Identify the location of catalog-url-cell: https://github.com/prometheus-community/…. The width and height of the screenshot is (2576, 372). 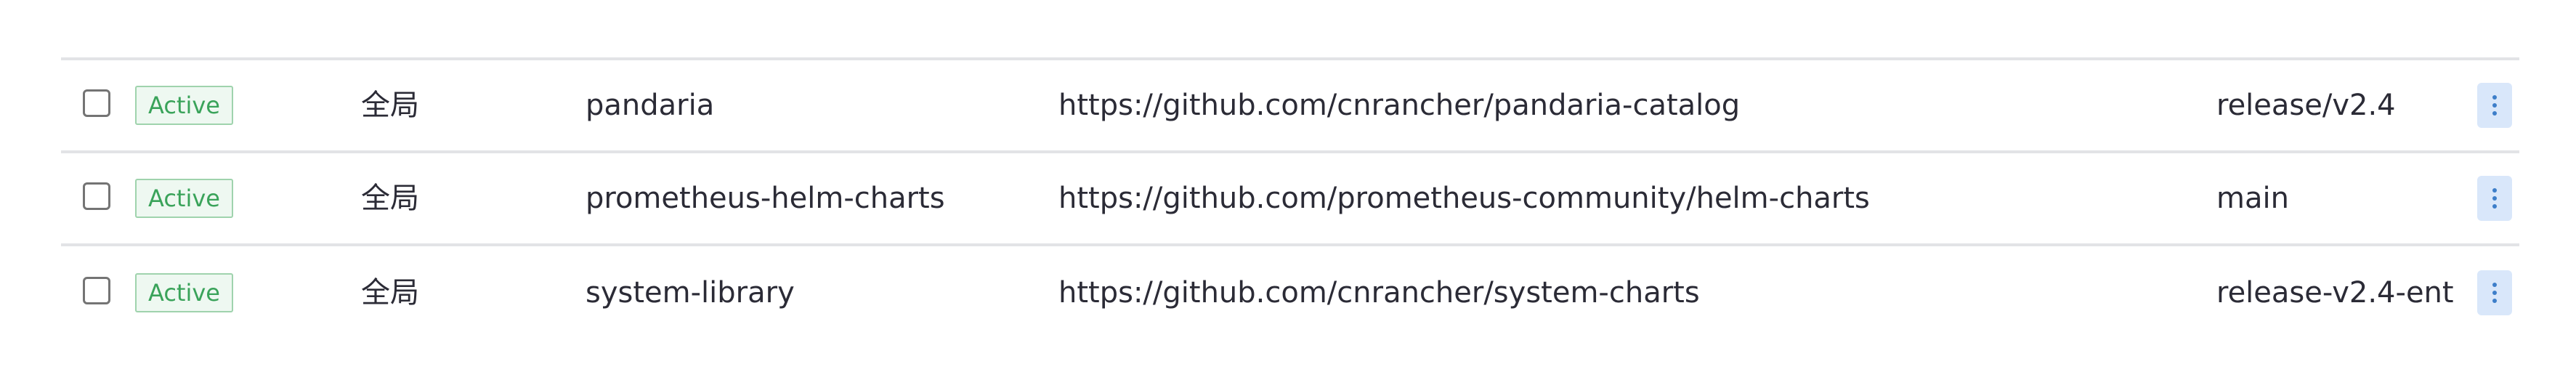
(1464, 199).